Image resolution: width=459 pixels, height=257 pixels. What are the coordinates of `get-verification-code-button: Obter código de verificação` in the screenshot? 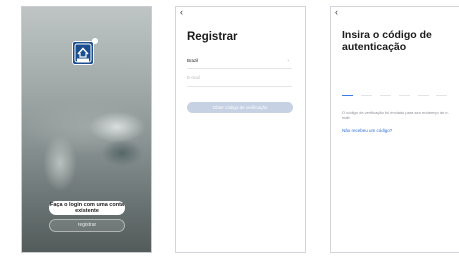 It's located at (240, 107).